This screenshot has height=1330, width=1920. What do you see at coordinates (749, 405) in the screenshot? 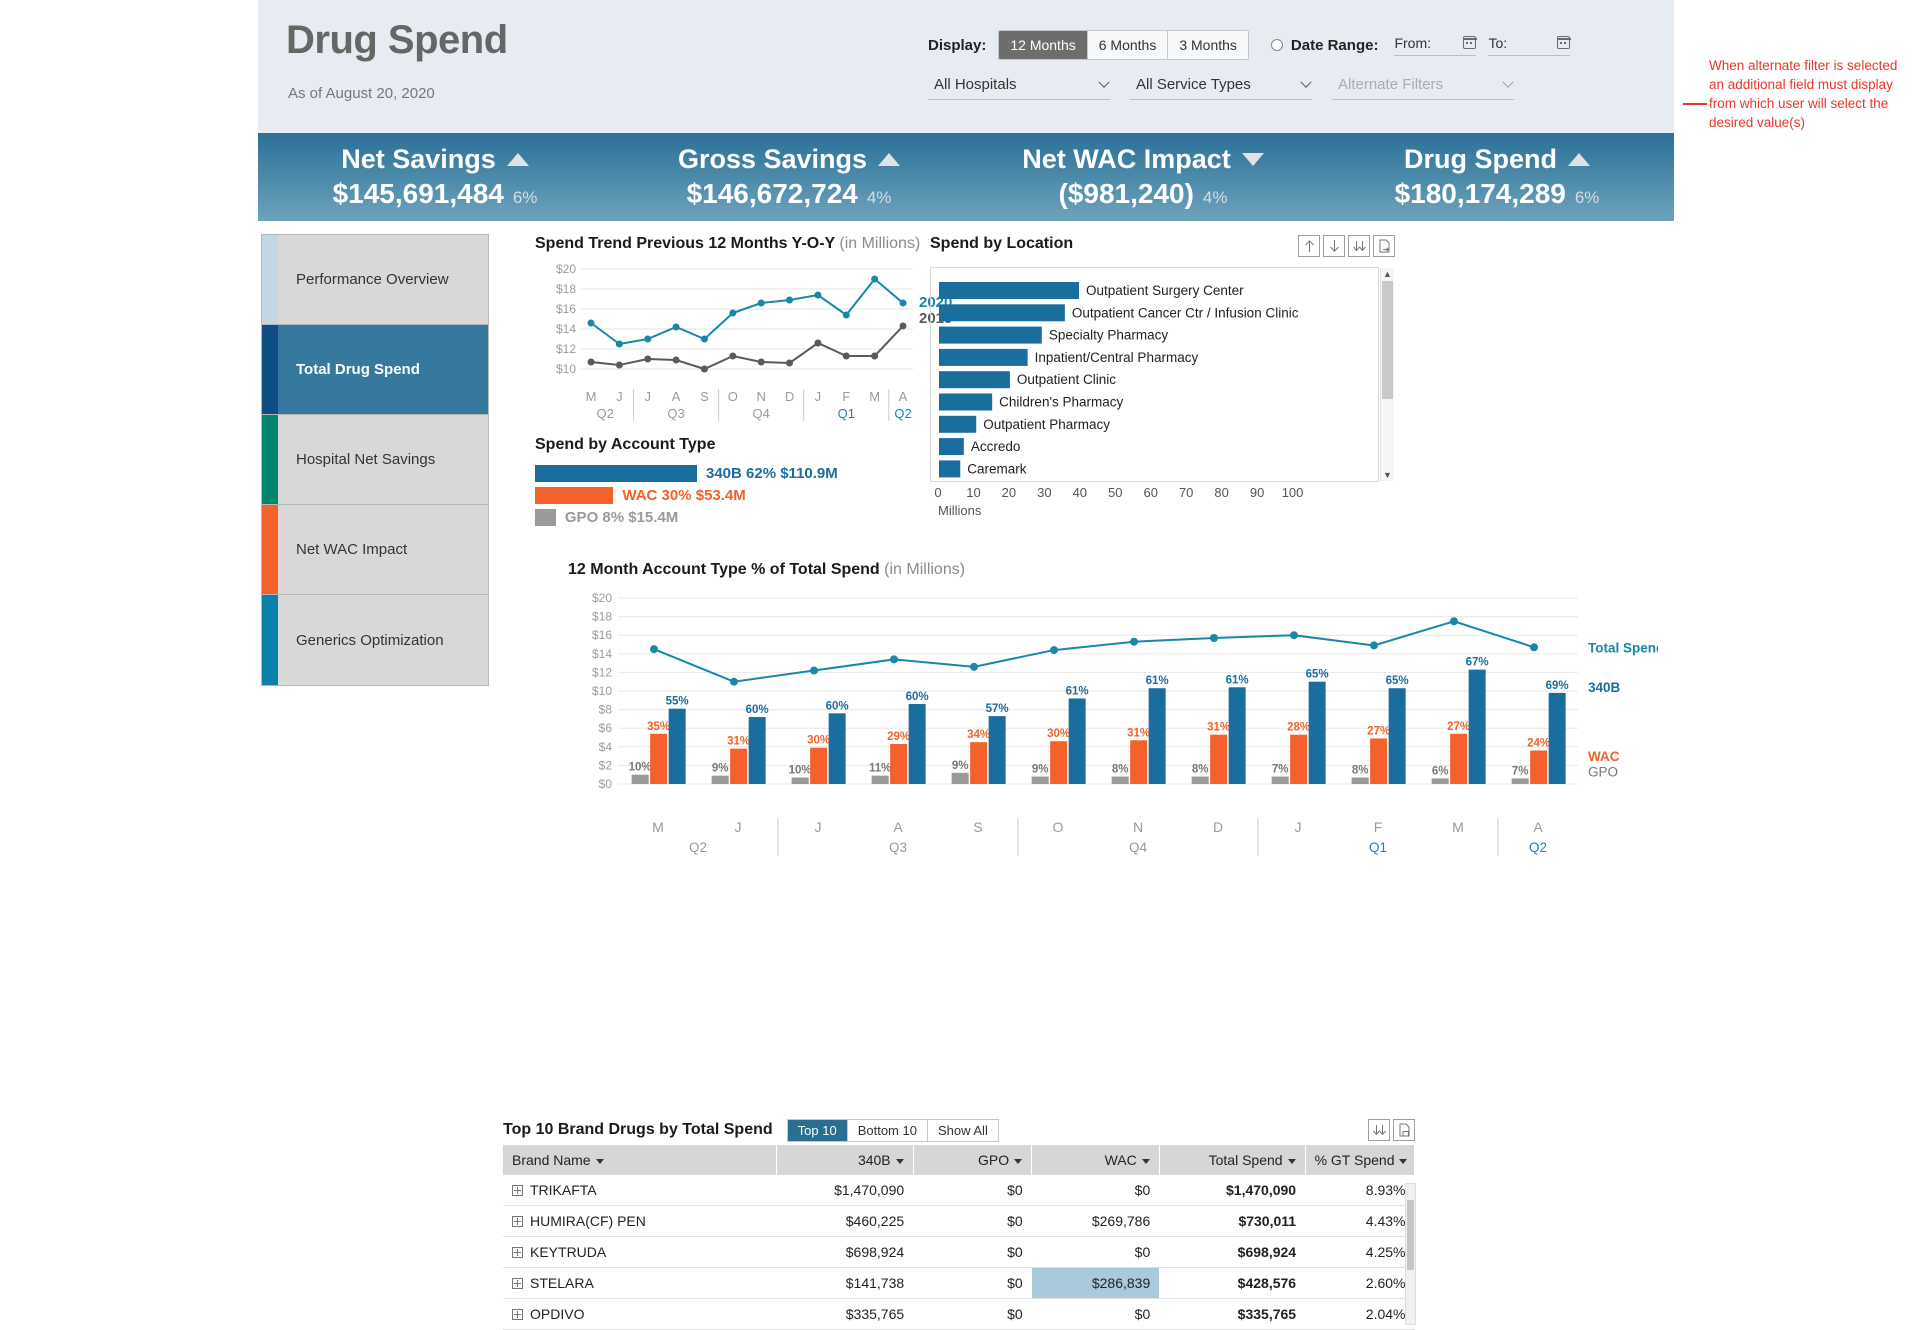
I see `spend-trend-axis: M J J A S O N D J F M A Q2 Q3 Q4 Q1 Q2` at bounding box center [749, 405].